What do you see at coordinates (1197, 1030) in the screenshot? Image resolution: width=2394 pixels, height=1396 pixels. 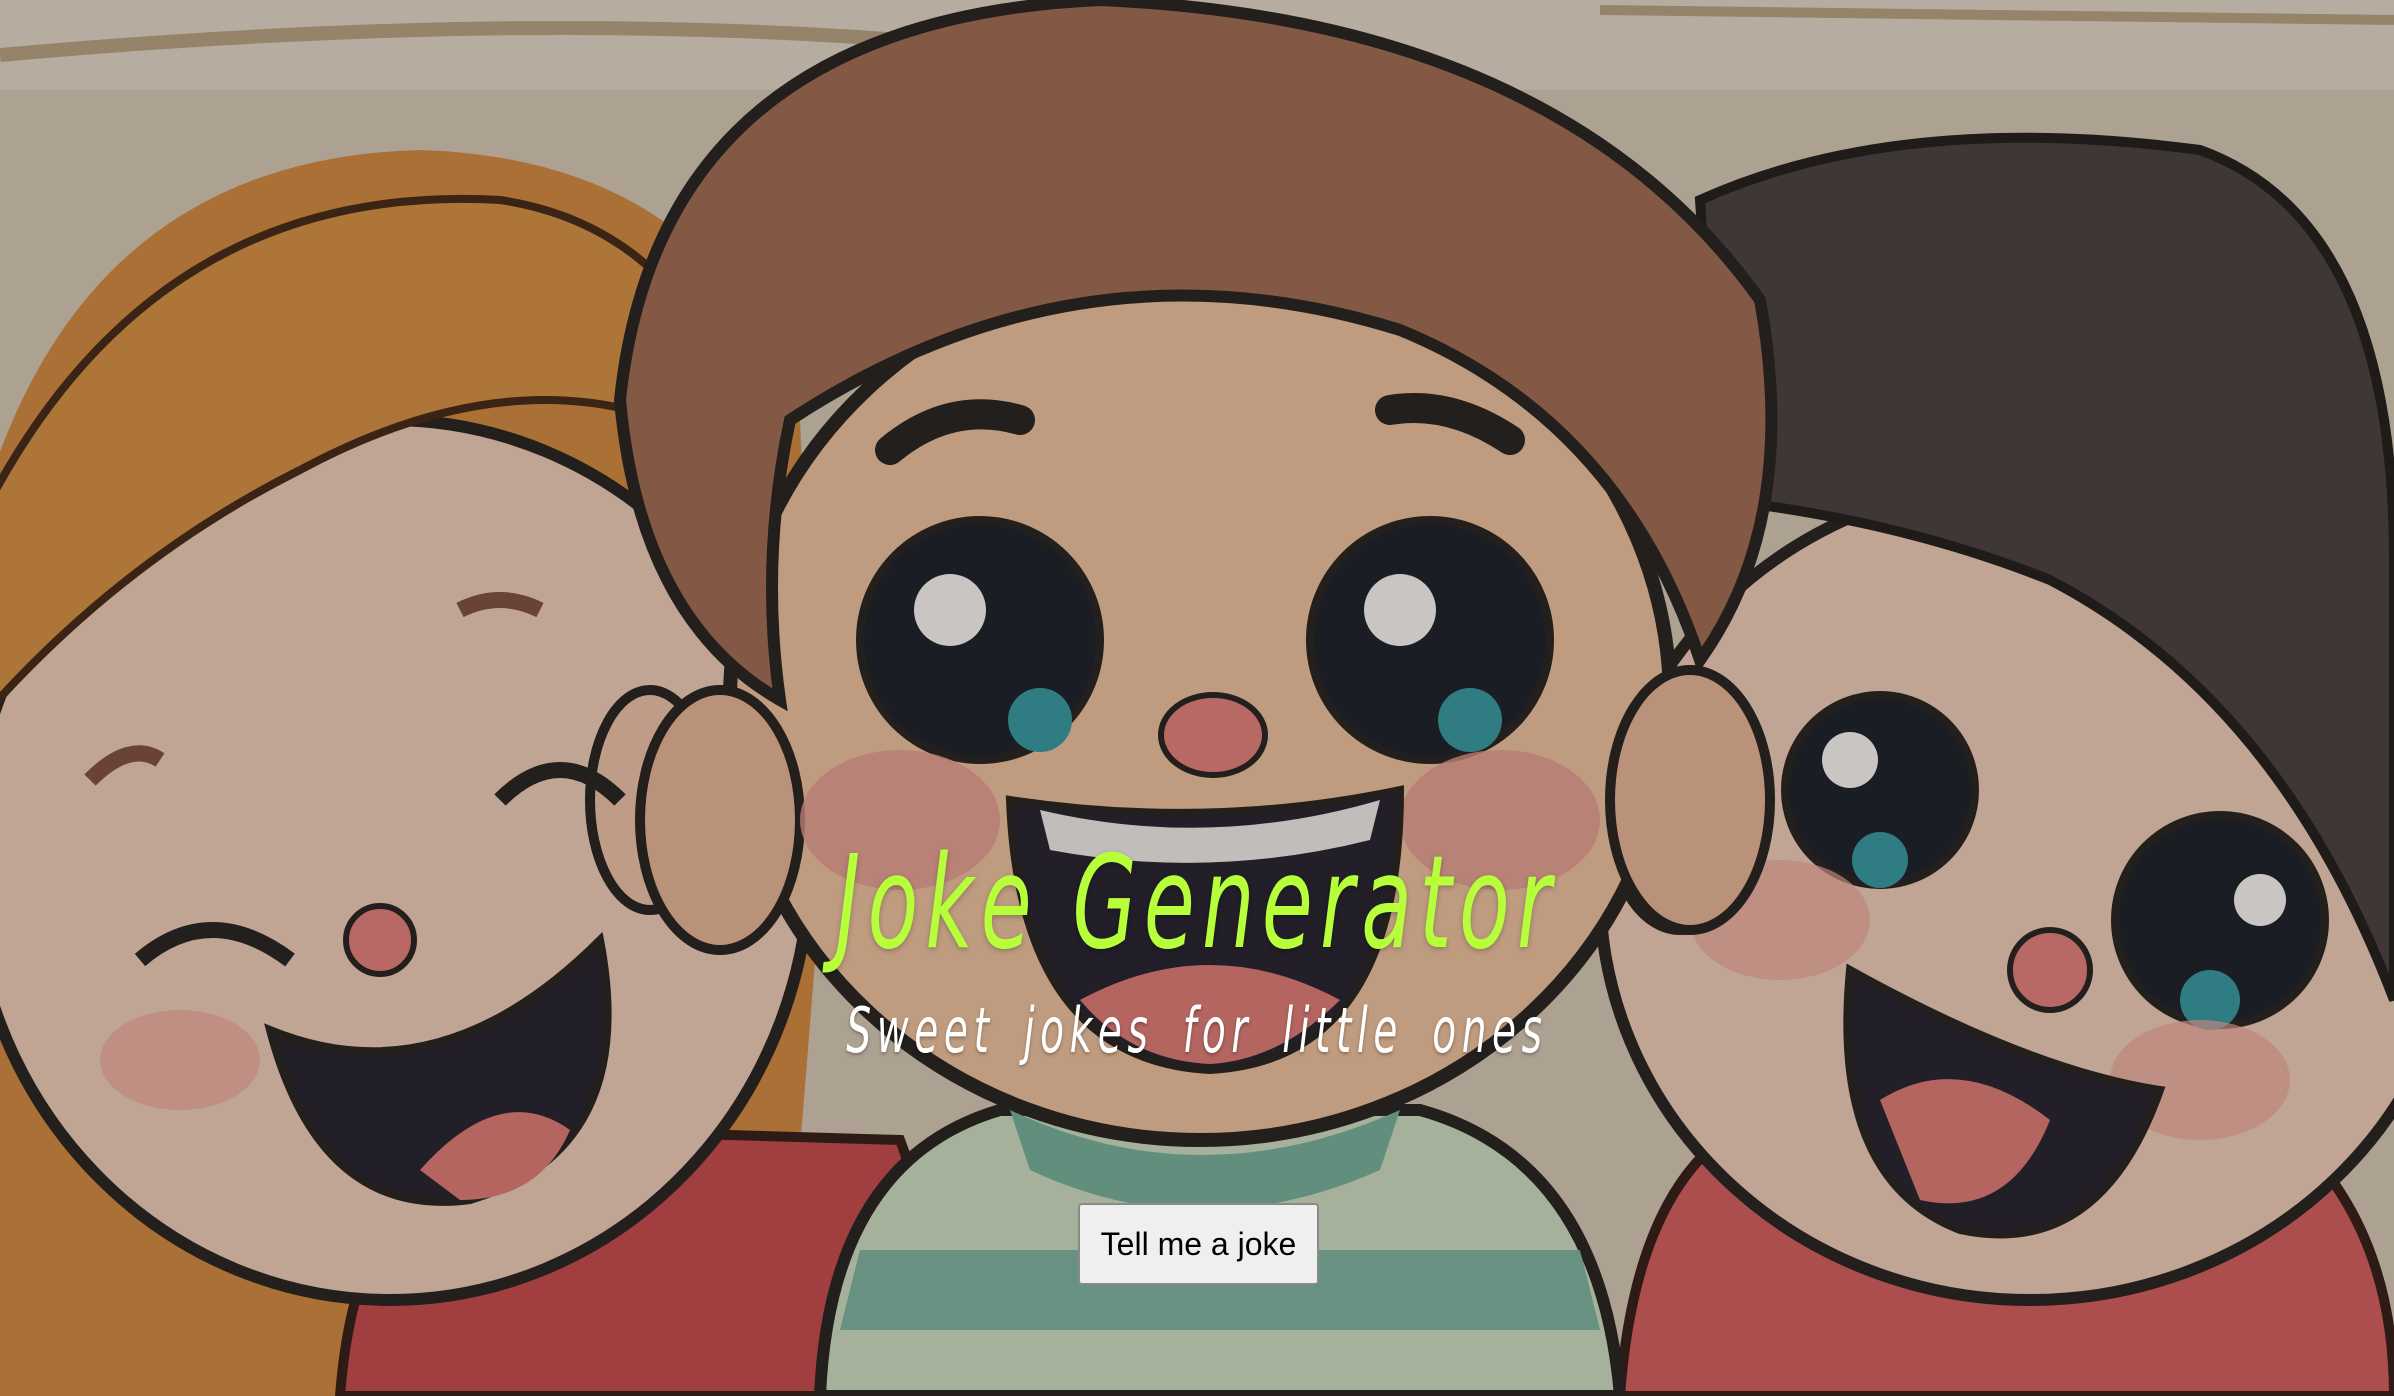 I see `page-subtitle: Sweet jokes for little ones` at bounding box center [1197, 1030].